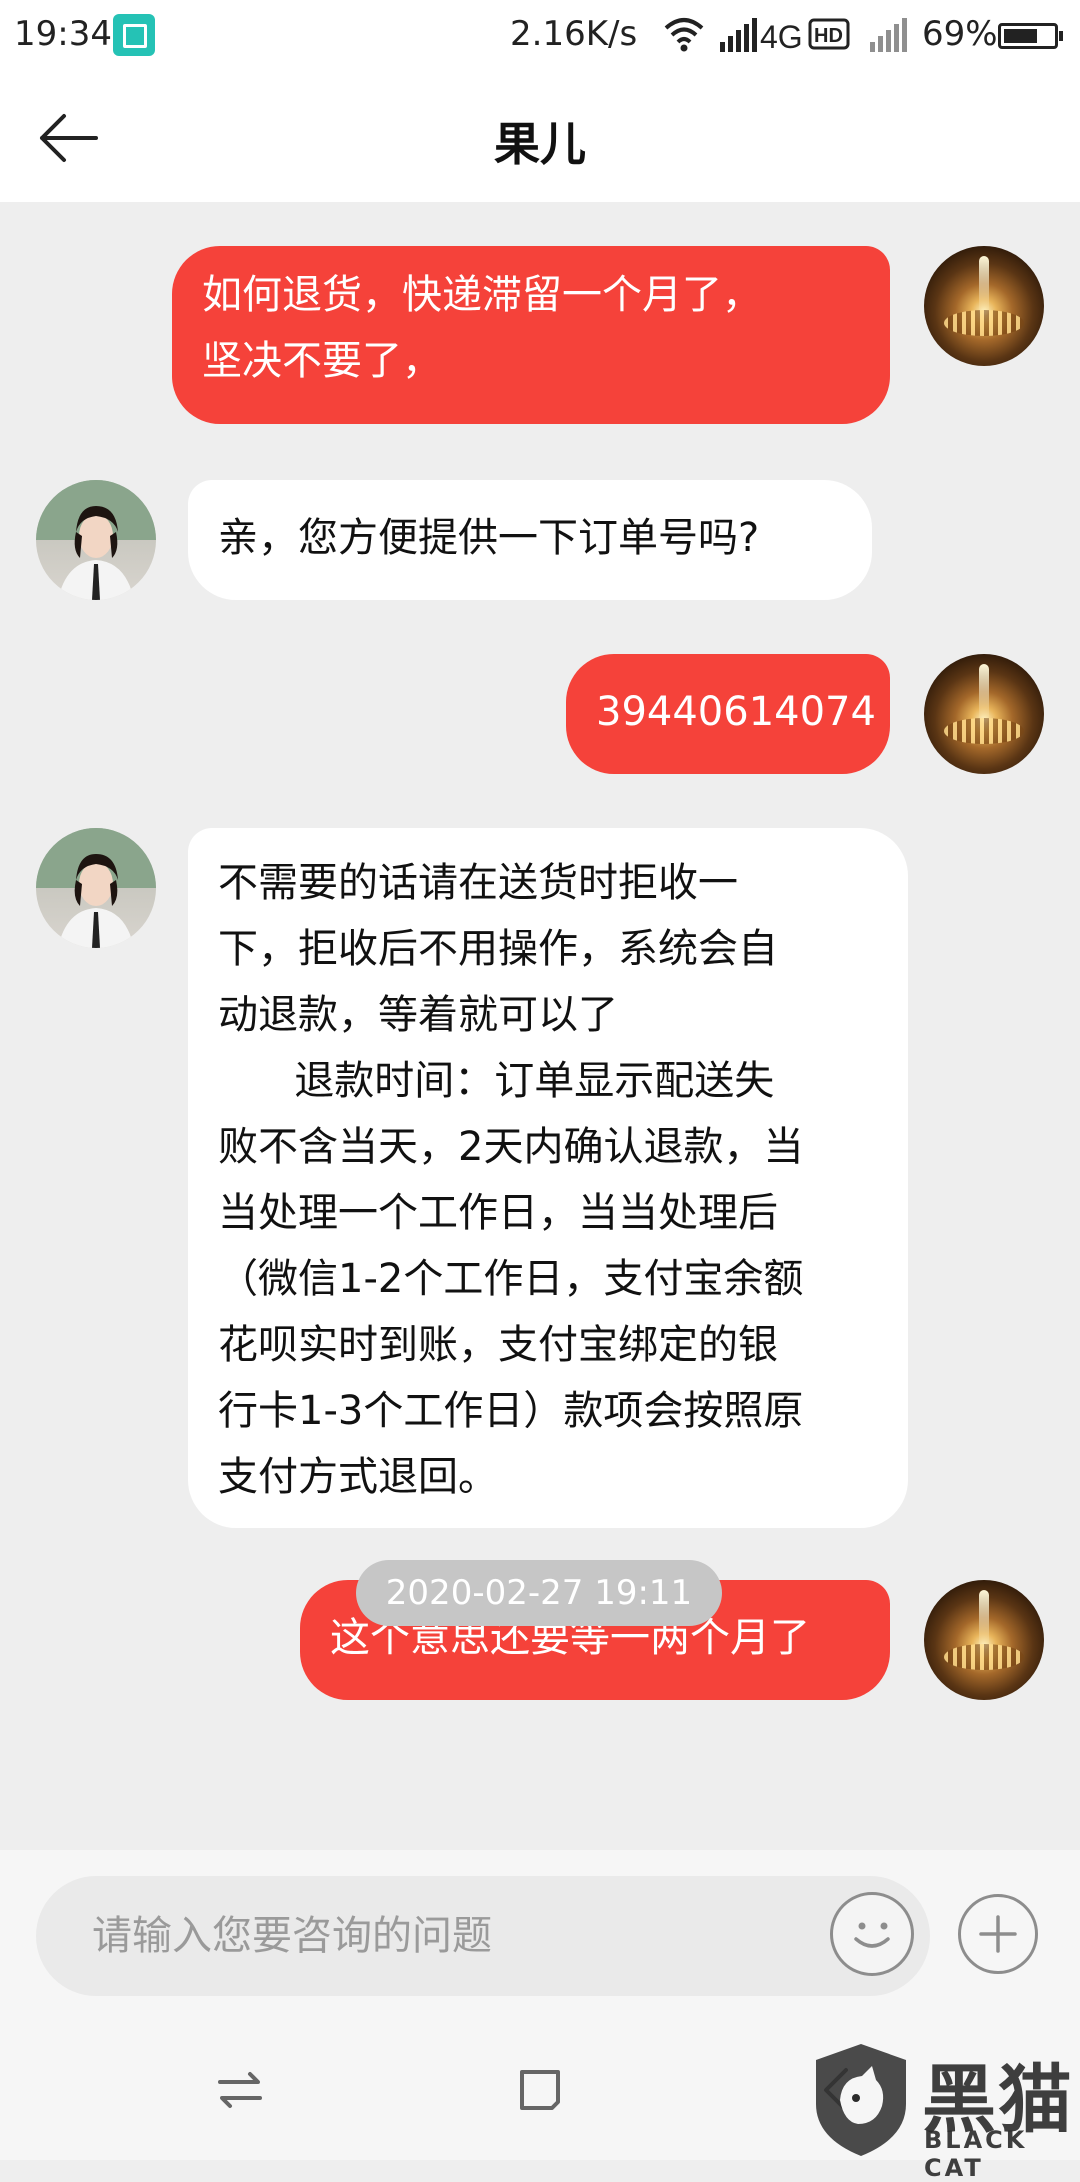 Image resolution: width=1080 pixels, height=2182 pixels. I want to click on signal-icon, so click(738, 35).